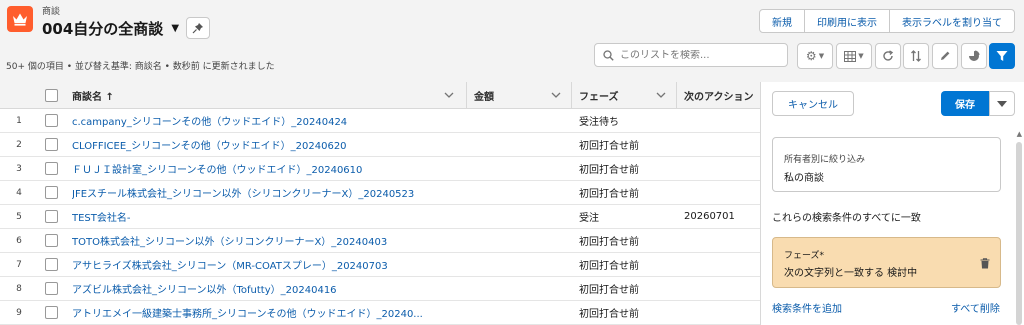  Describe the element at coordinates (93, 95) in the screenshot. I see `column-header-name: 商談名 ↑` at that location.